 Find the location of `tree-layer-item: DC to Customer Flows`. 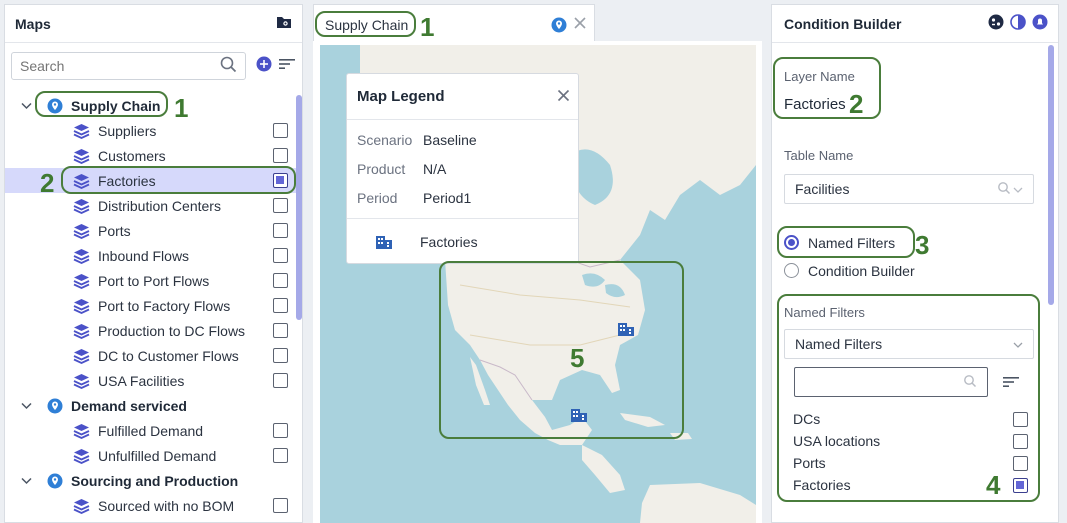

tree-layer-item: DC to Customer Flows is located at coordinates (153, 355).